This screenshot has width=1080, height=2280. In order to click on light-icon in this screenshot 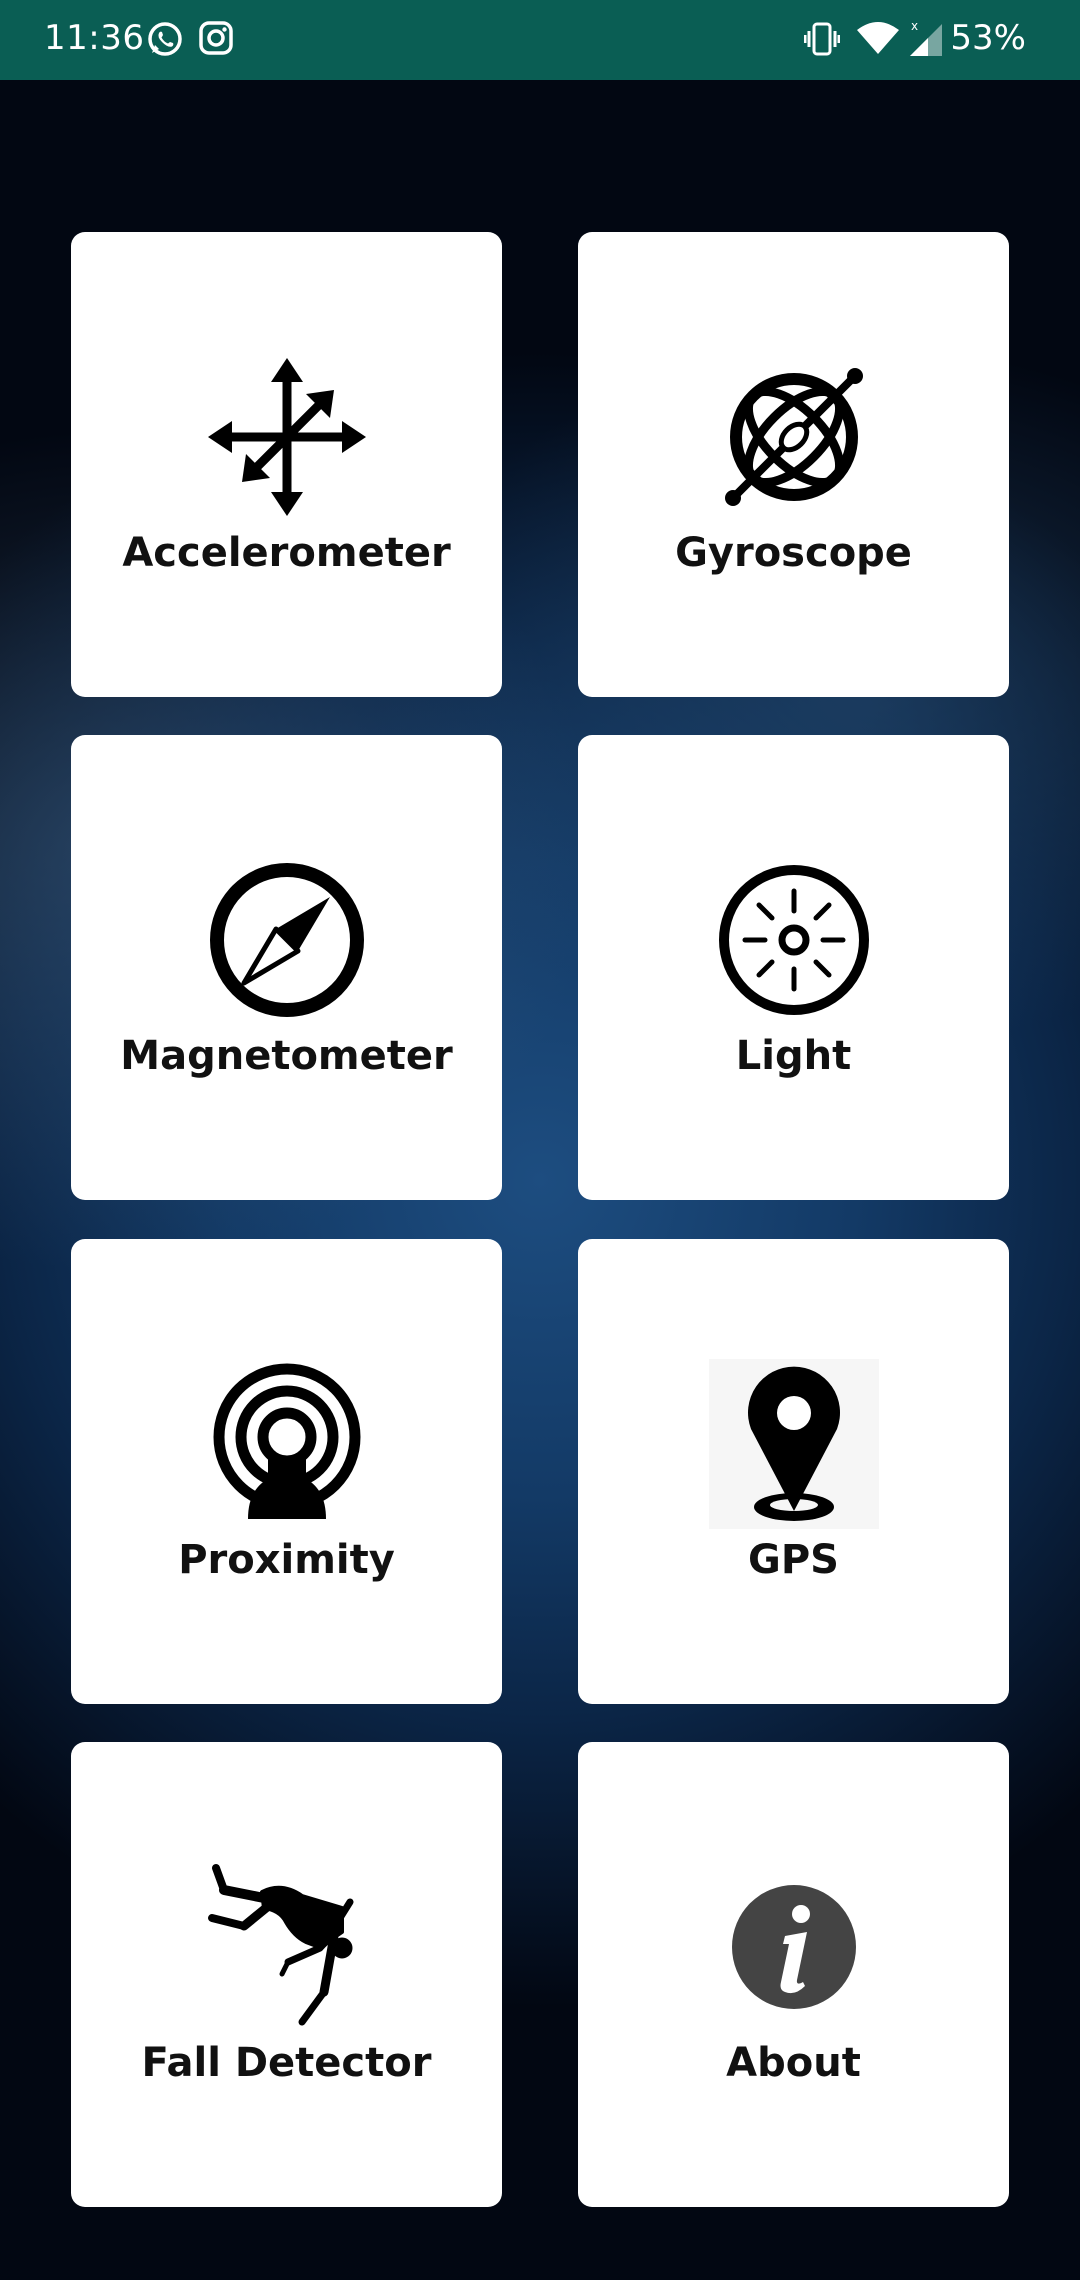, I will do `click(794, 940)`.